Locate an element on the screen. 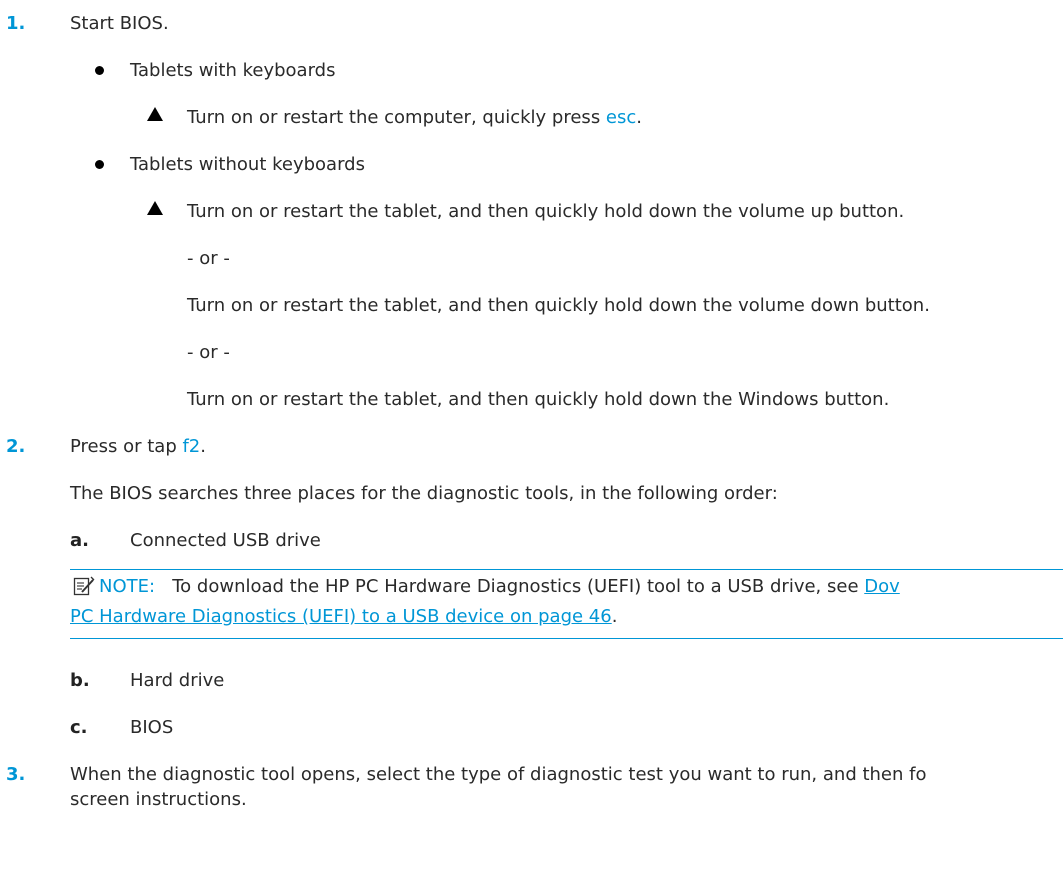 The height and width of the screenshot is (869, 1063). note-label: NOTE: is located at coordinates (127, 586).